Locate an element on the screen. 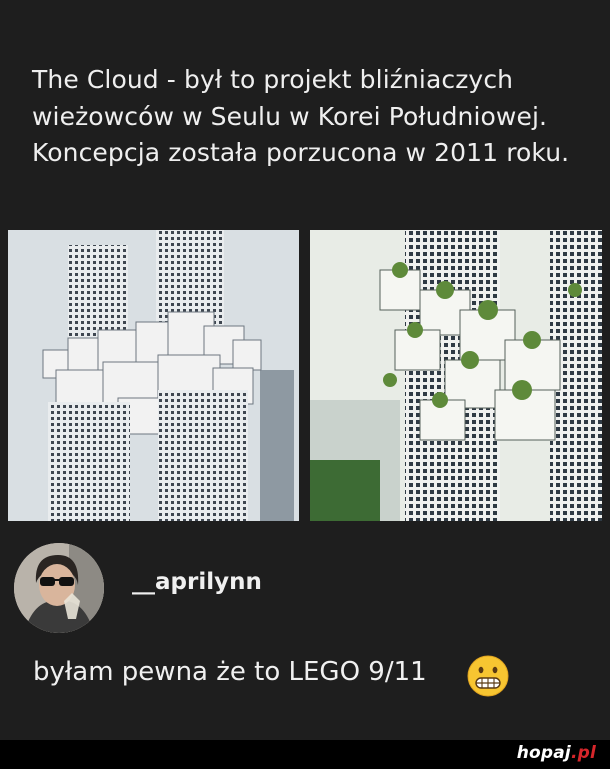  logo-suffix: .pl is located at coordinates (583, 753).